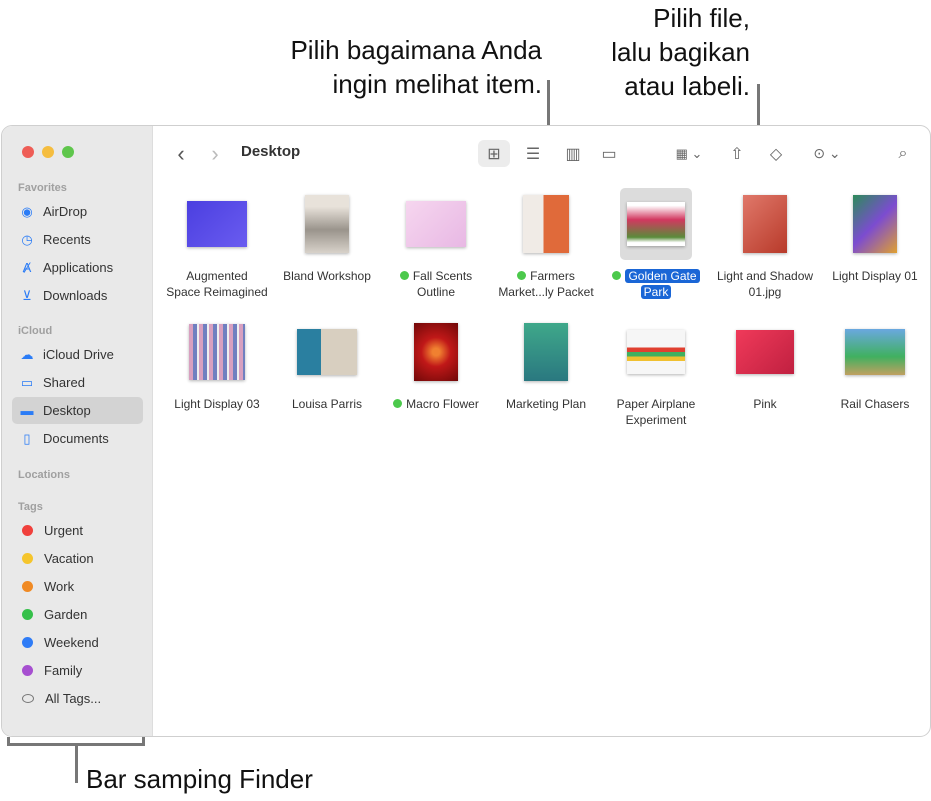 The width and height of the screenshot is (931, 801). I want to click on file-item: Light Display 01, so click(875, 236).